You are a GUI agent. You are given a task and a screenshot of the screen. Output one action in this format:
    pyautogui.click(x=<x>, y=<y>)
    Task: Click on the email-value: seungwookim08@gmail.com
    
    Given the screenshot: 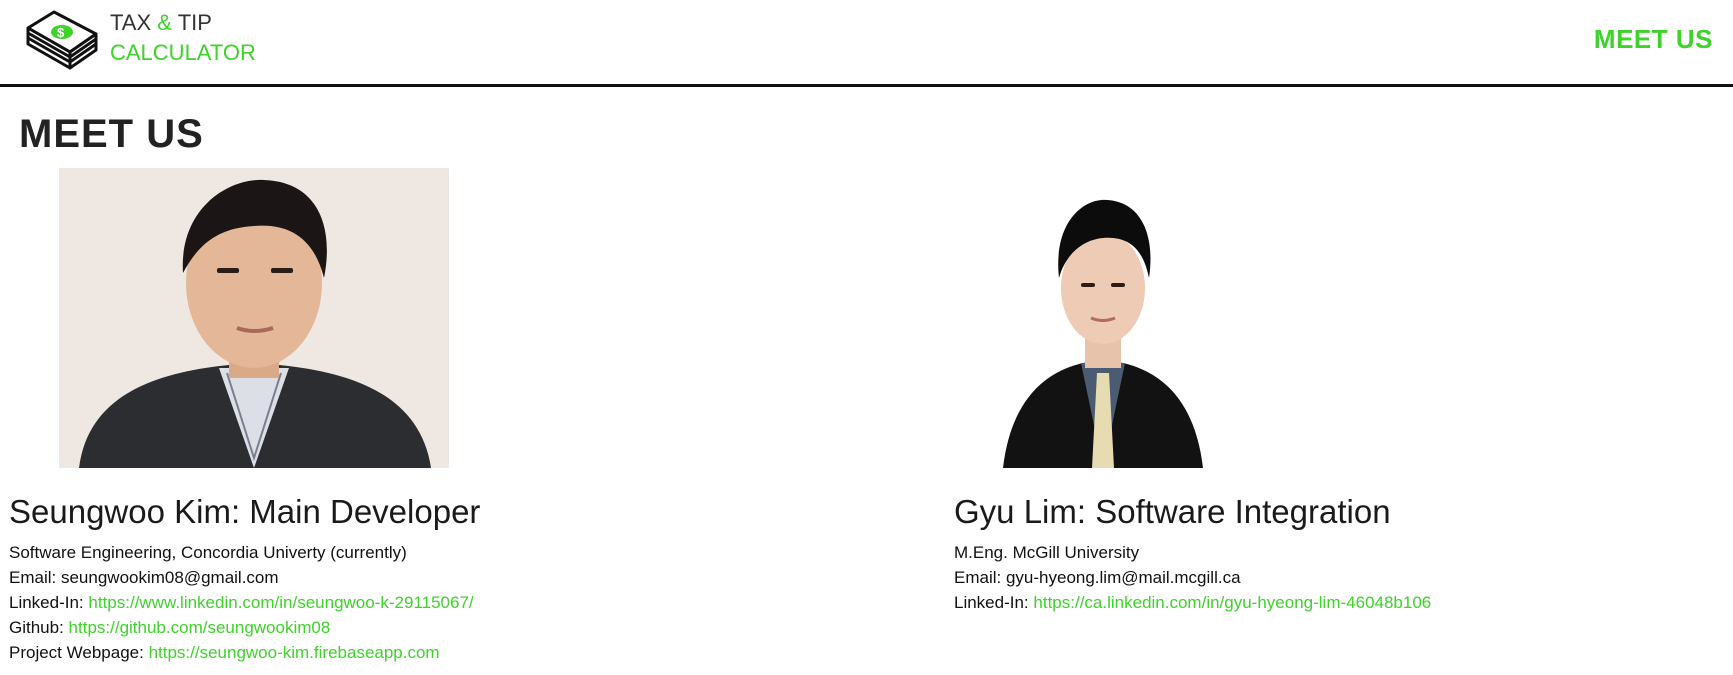 What is the action you would take?
    pyautogui.click(x=169, y=577)
    